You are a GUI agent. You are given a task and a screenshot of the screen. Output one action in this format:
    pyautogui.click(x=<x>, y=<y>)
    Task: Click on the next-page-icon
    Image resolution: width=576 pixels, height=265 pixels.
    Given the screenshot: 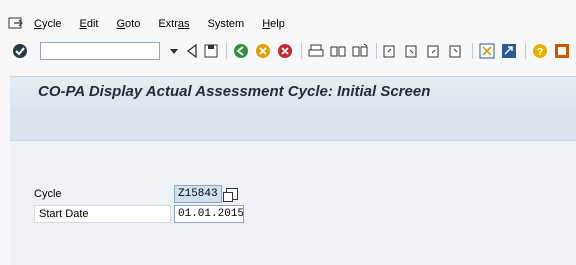 What is the action you would take?
    pyautogui.click(x=434, y=51)
    